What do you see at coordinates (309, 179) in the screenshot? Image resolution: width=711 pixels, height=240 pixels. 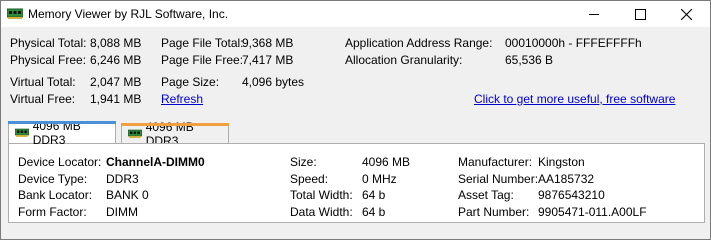 I see `speed-label: Speed:` at bounding box center [309, 179].